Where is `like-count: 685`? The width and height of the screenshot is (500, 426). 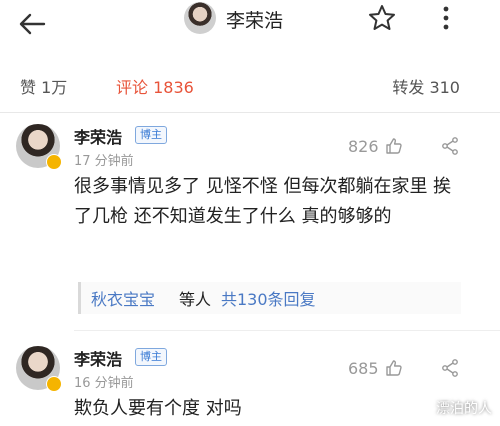 like-count: 685 is located at coordinates (363, 368).